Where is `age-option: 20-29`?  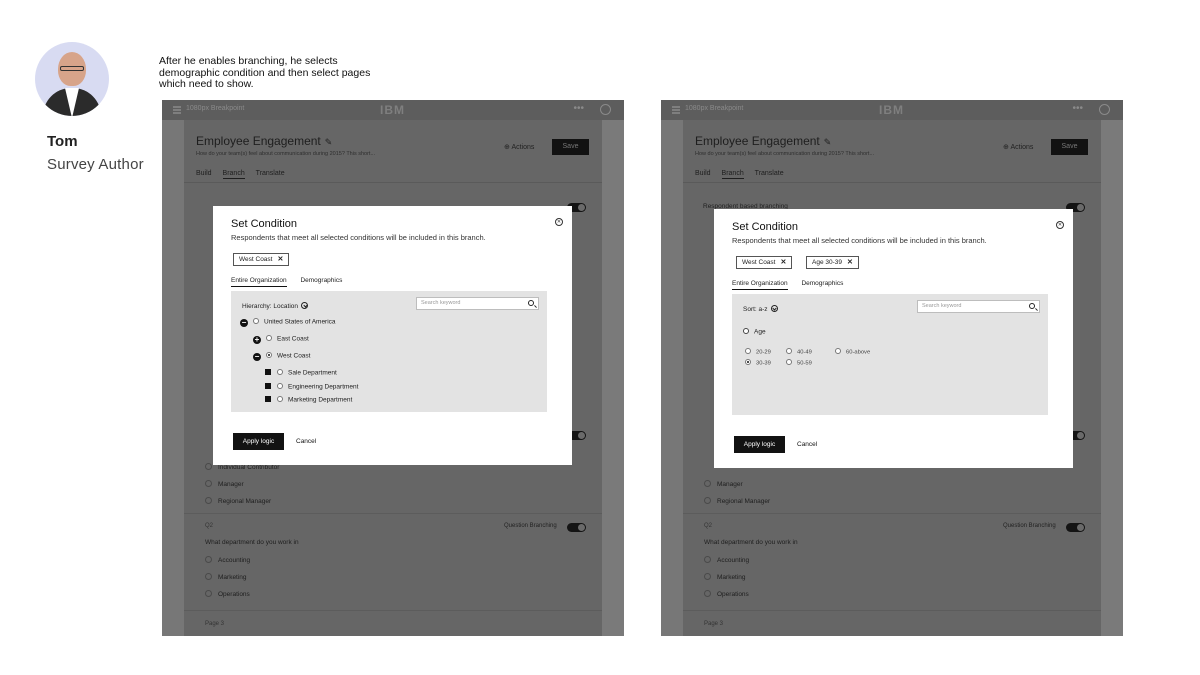
age-option: 20-29 is located at coordinates (758, 352).